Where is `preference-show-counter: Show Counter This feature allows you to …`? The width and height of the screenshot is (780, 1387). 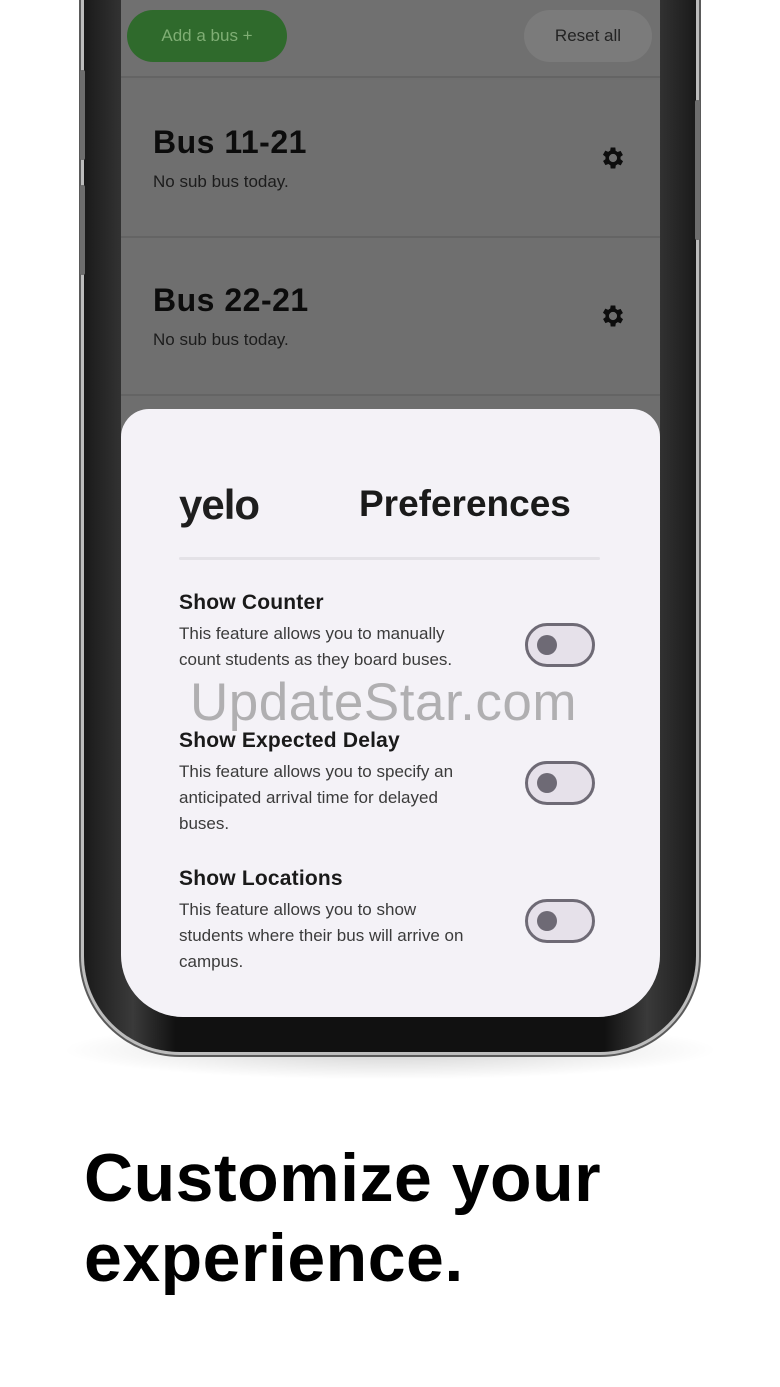 preference-show-counter: Show Counter This feature allows you to … is located at coordinates (389, 632).